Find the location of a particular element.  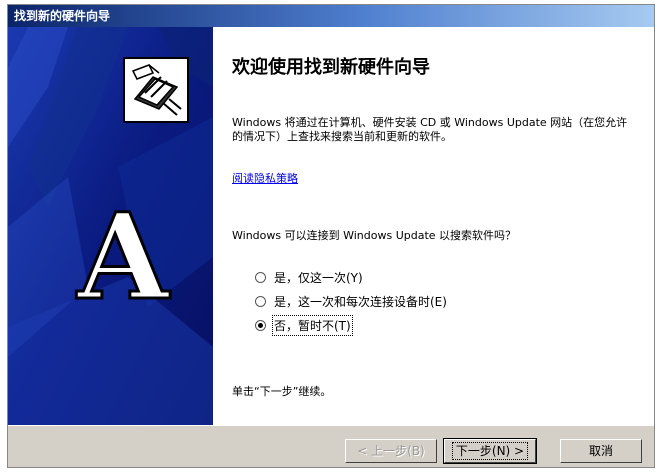

window-title: 找到新的硬件向导 is located at coordinates (331, 16).